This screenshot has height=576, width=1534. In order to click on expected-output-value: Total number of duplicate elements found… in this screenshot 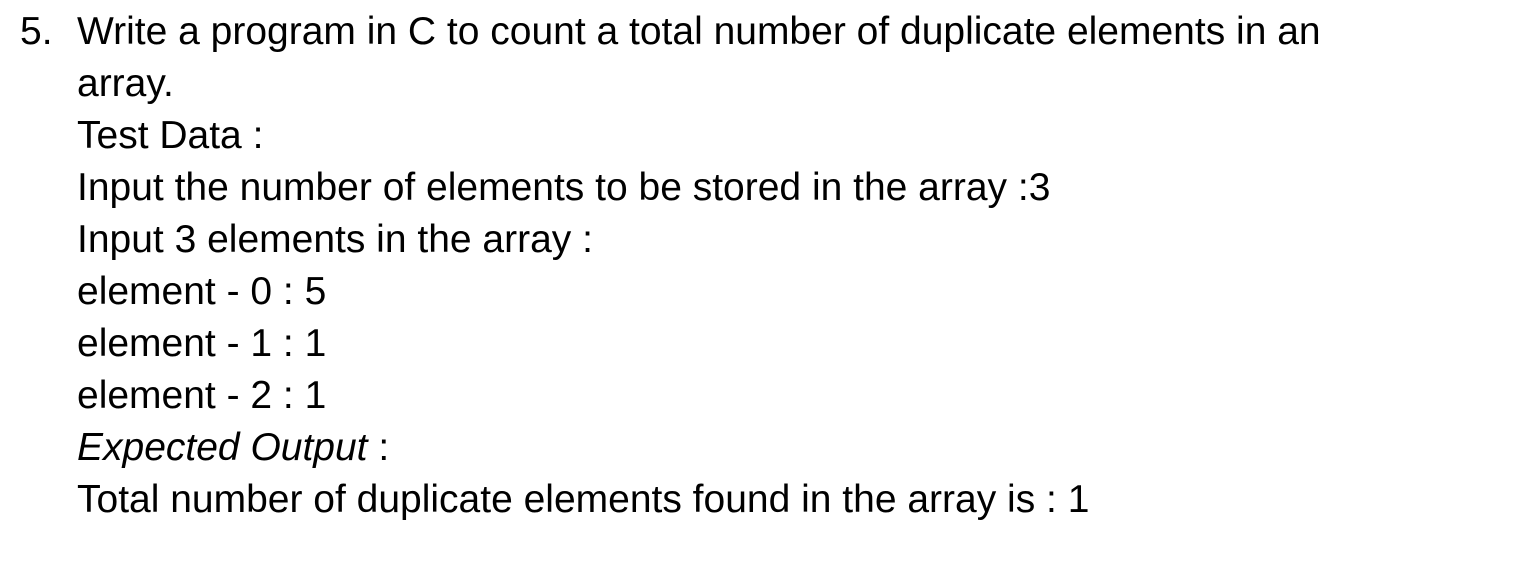, I will do `click(583, 499)`.